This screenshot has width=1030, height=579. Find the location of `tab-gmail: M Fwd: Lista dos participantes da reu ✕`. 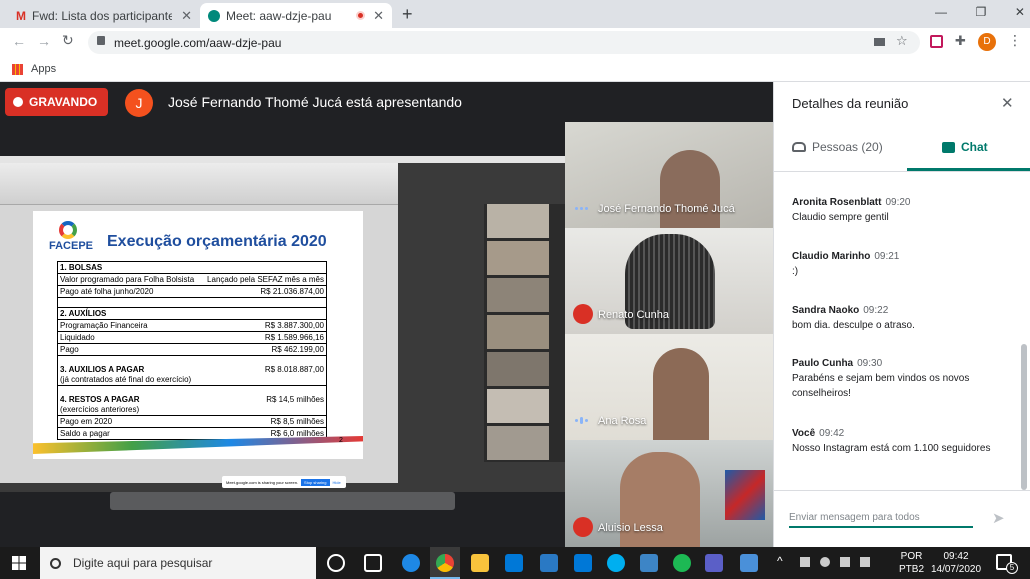

tab-gmail: M Fwd: Lista dos participantes da reu ✕ is located at coordinates (104, 15).